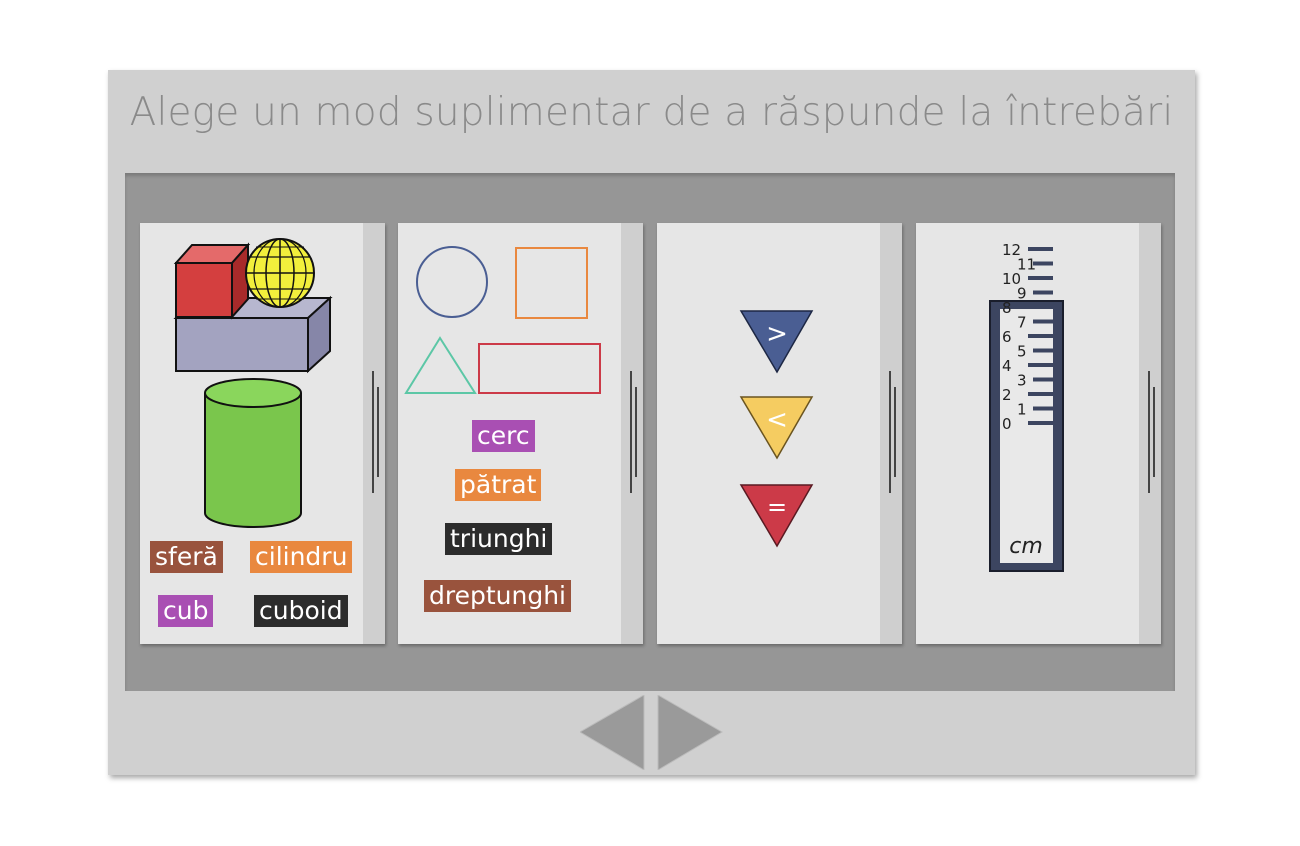 The height and width of the screenshot is (846, 1300). What do you see at coordinates (186, 611) in the screenshot?
I see `label-cube: cub` at bounding box center [186, 611].